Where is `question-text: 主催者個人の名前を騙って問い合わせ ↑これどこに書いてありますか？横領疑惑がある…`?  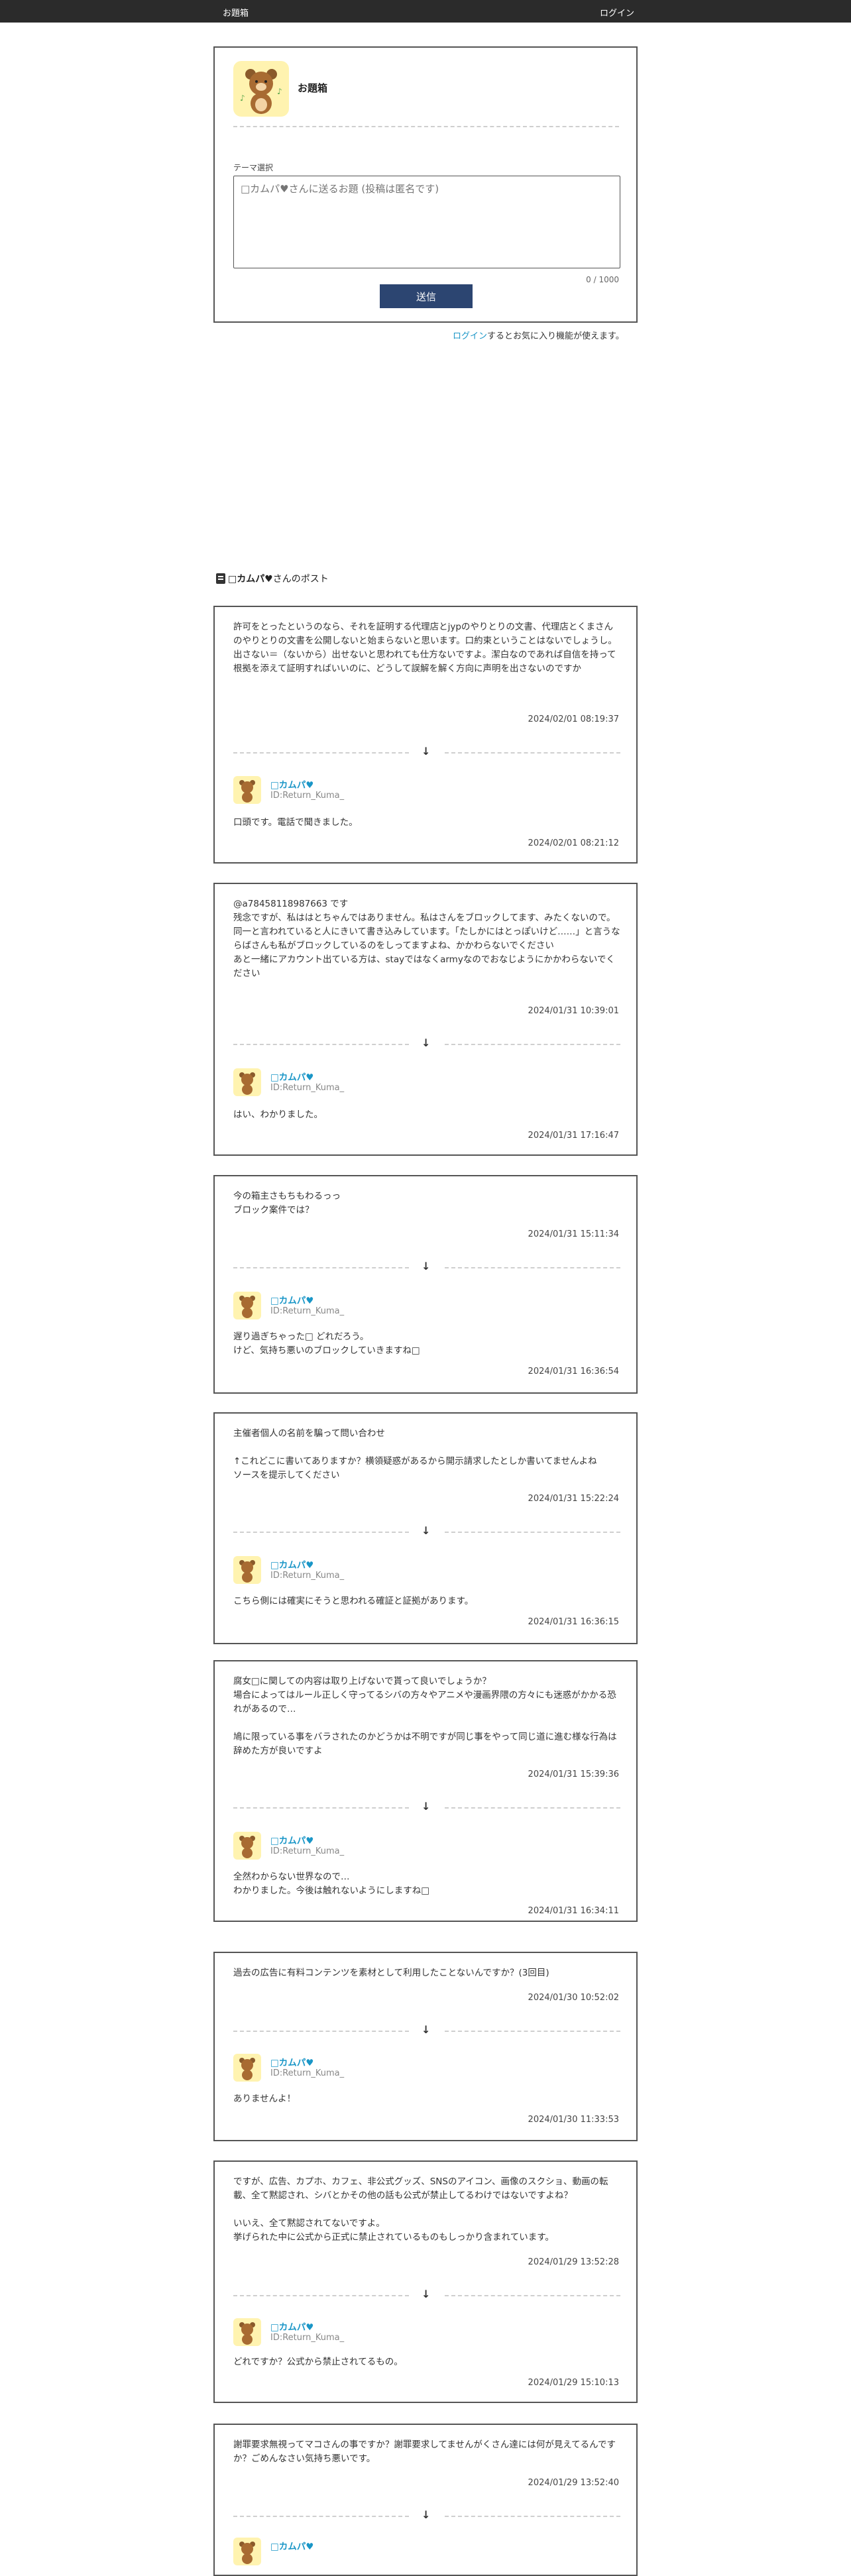
question-text: 主催者個人の名前を騙って問い合わせ ↑これどこに書いてありますか？横領疑惑がある… is located at coordinates (415, 1454).